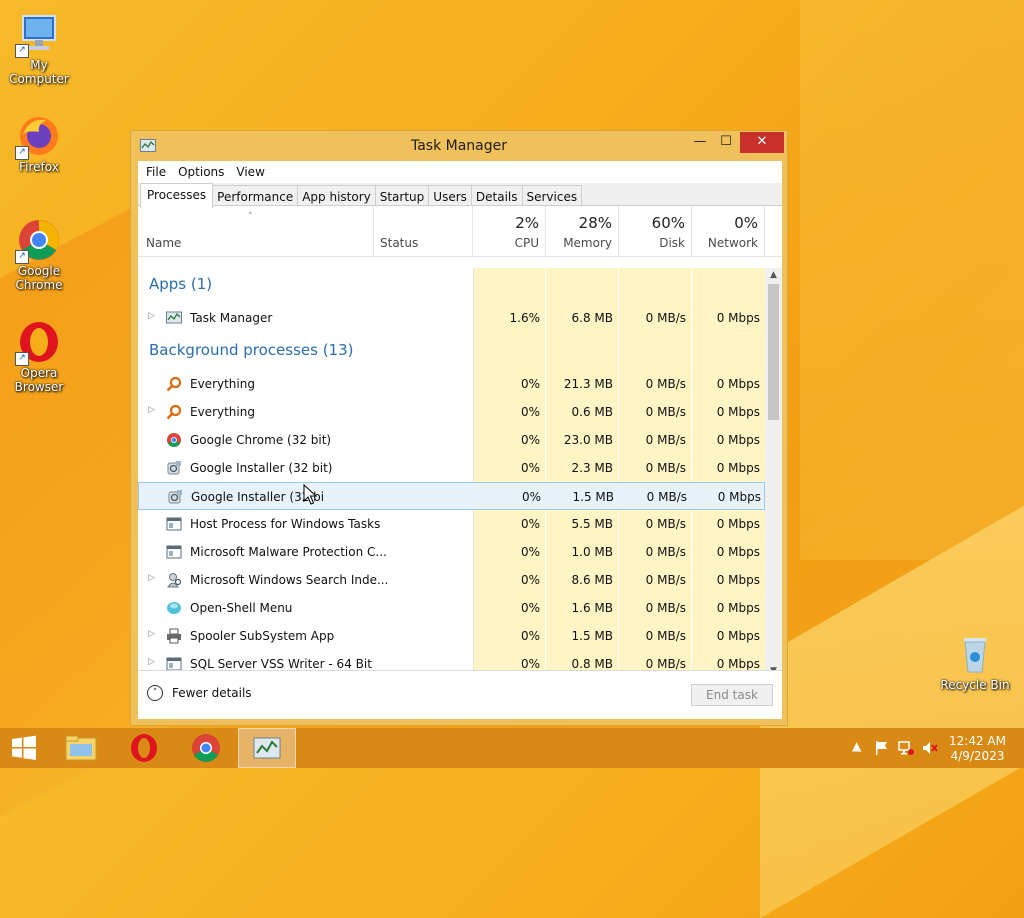 The height and width of the screenshot is (918, 1024). I want to click on tab-startup: Startup, so click(402, 195).